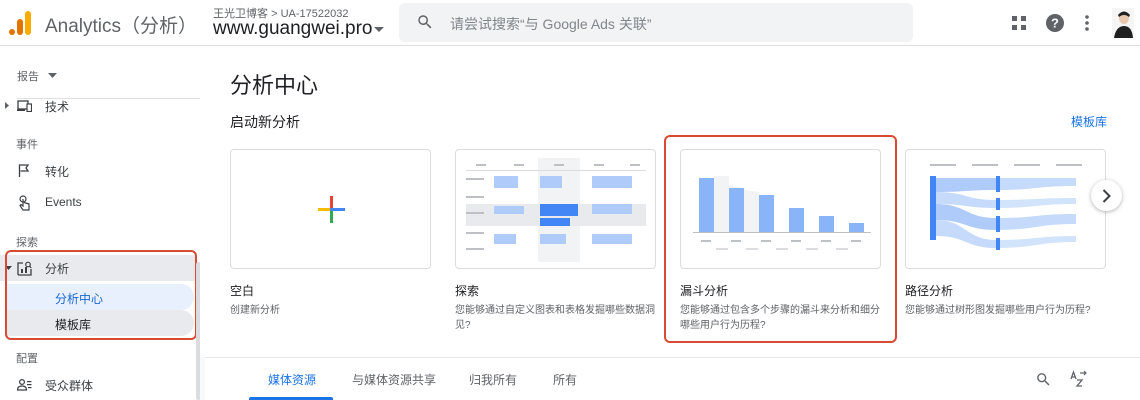  I want to click on carousel-next-button, so click(1106, 195).